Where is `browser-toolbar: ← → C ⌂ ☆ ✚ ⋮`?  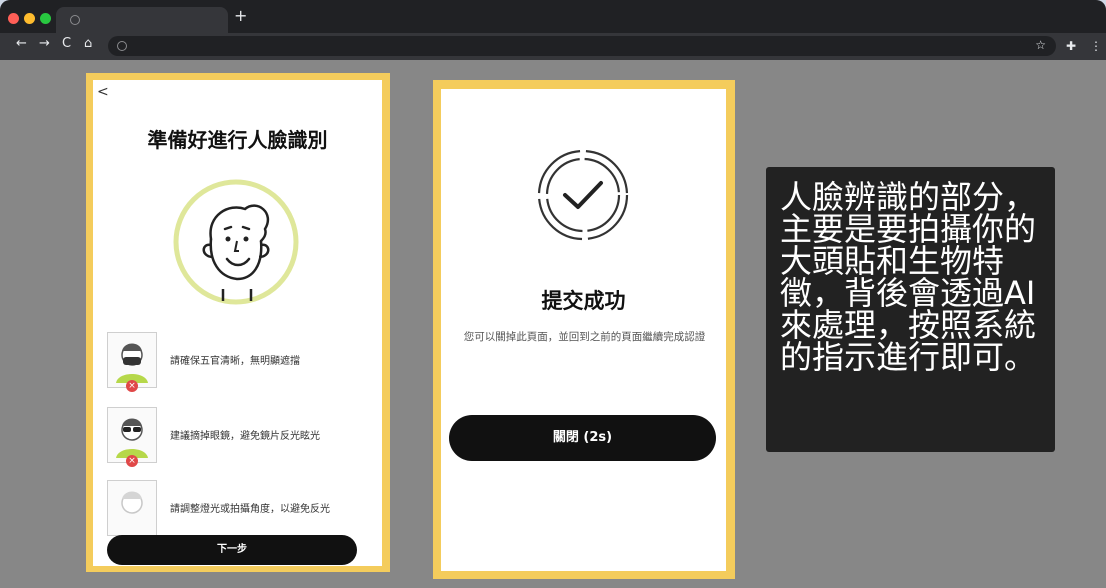
browser-toolbar: ← → C ⌂ ☆ ✚ ⋮ is located at coordinates (553, 46).